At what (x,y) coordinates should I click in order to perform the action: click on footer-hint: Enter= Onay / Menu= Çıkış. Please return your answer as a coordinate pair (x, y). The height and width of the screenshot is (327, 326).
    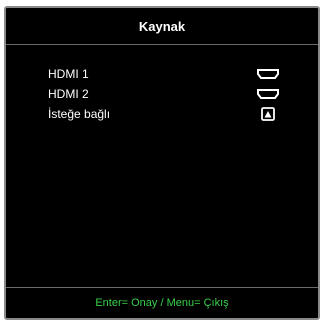
    Looking at the image, I should click on (162, 302).